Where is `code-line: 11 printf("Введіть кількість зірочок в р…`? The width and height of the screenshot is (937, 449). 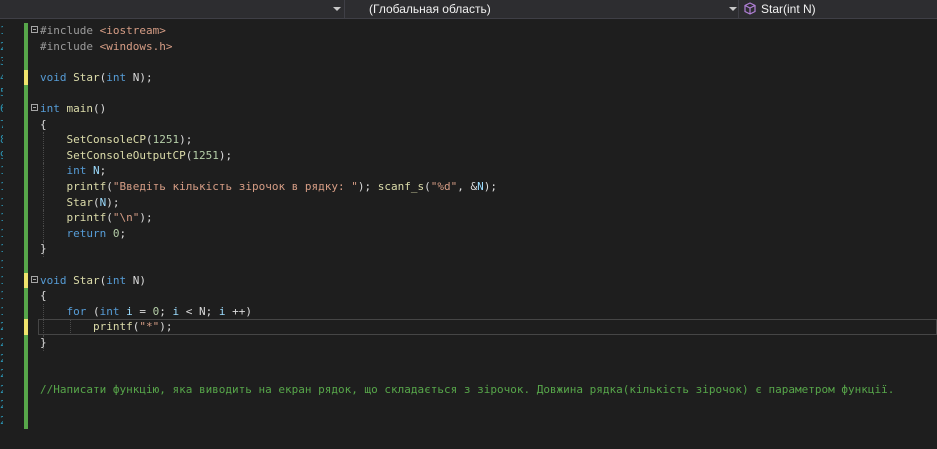
code-line: 11 printf("Введіть кількість зірочок в р… is located at coordinates (468, 187).